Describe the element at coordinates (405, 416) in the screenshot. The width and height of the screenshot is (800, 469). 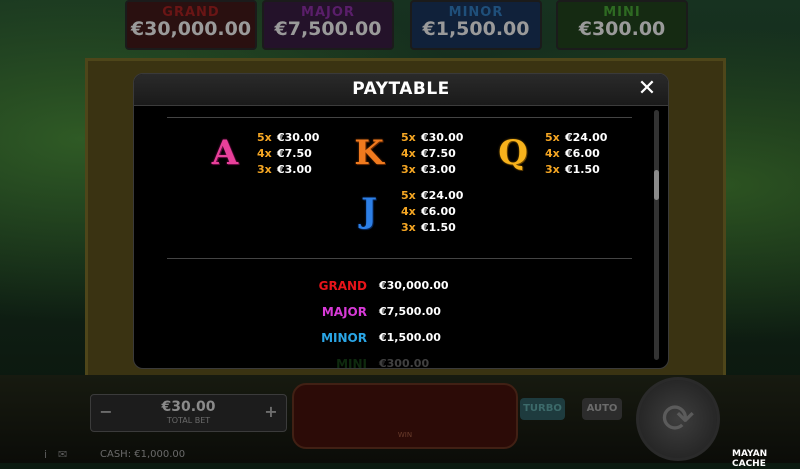
I see `win-display: WIN` at that location.